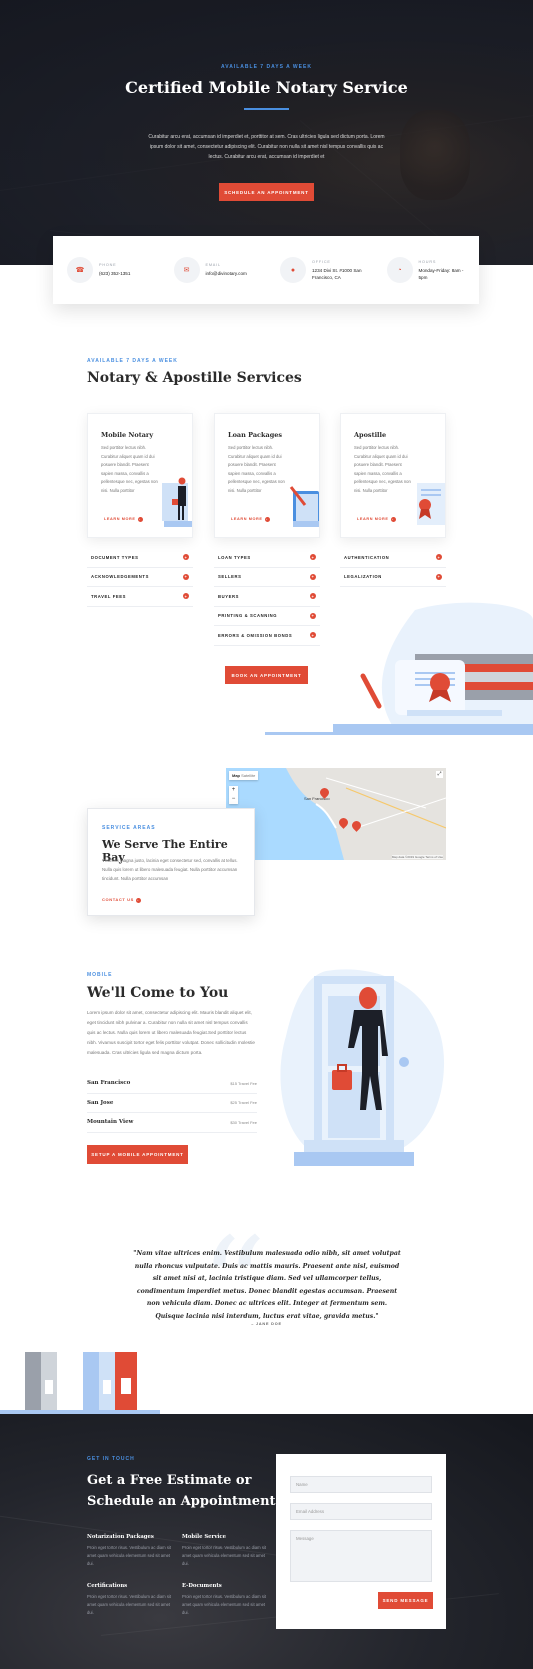  Describe the element at coordinates (158, 993) in the screenshot. I see `mobile-title: We'll Come to You` at that location.